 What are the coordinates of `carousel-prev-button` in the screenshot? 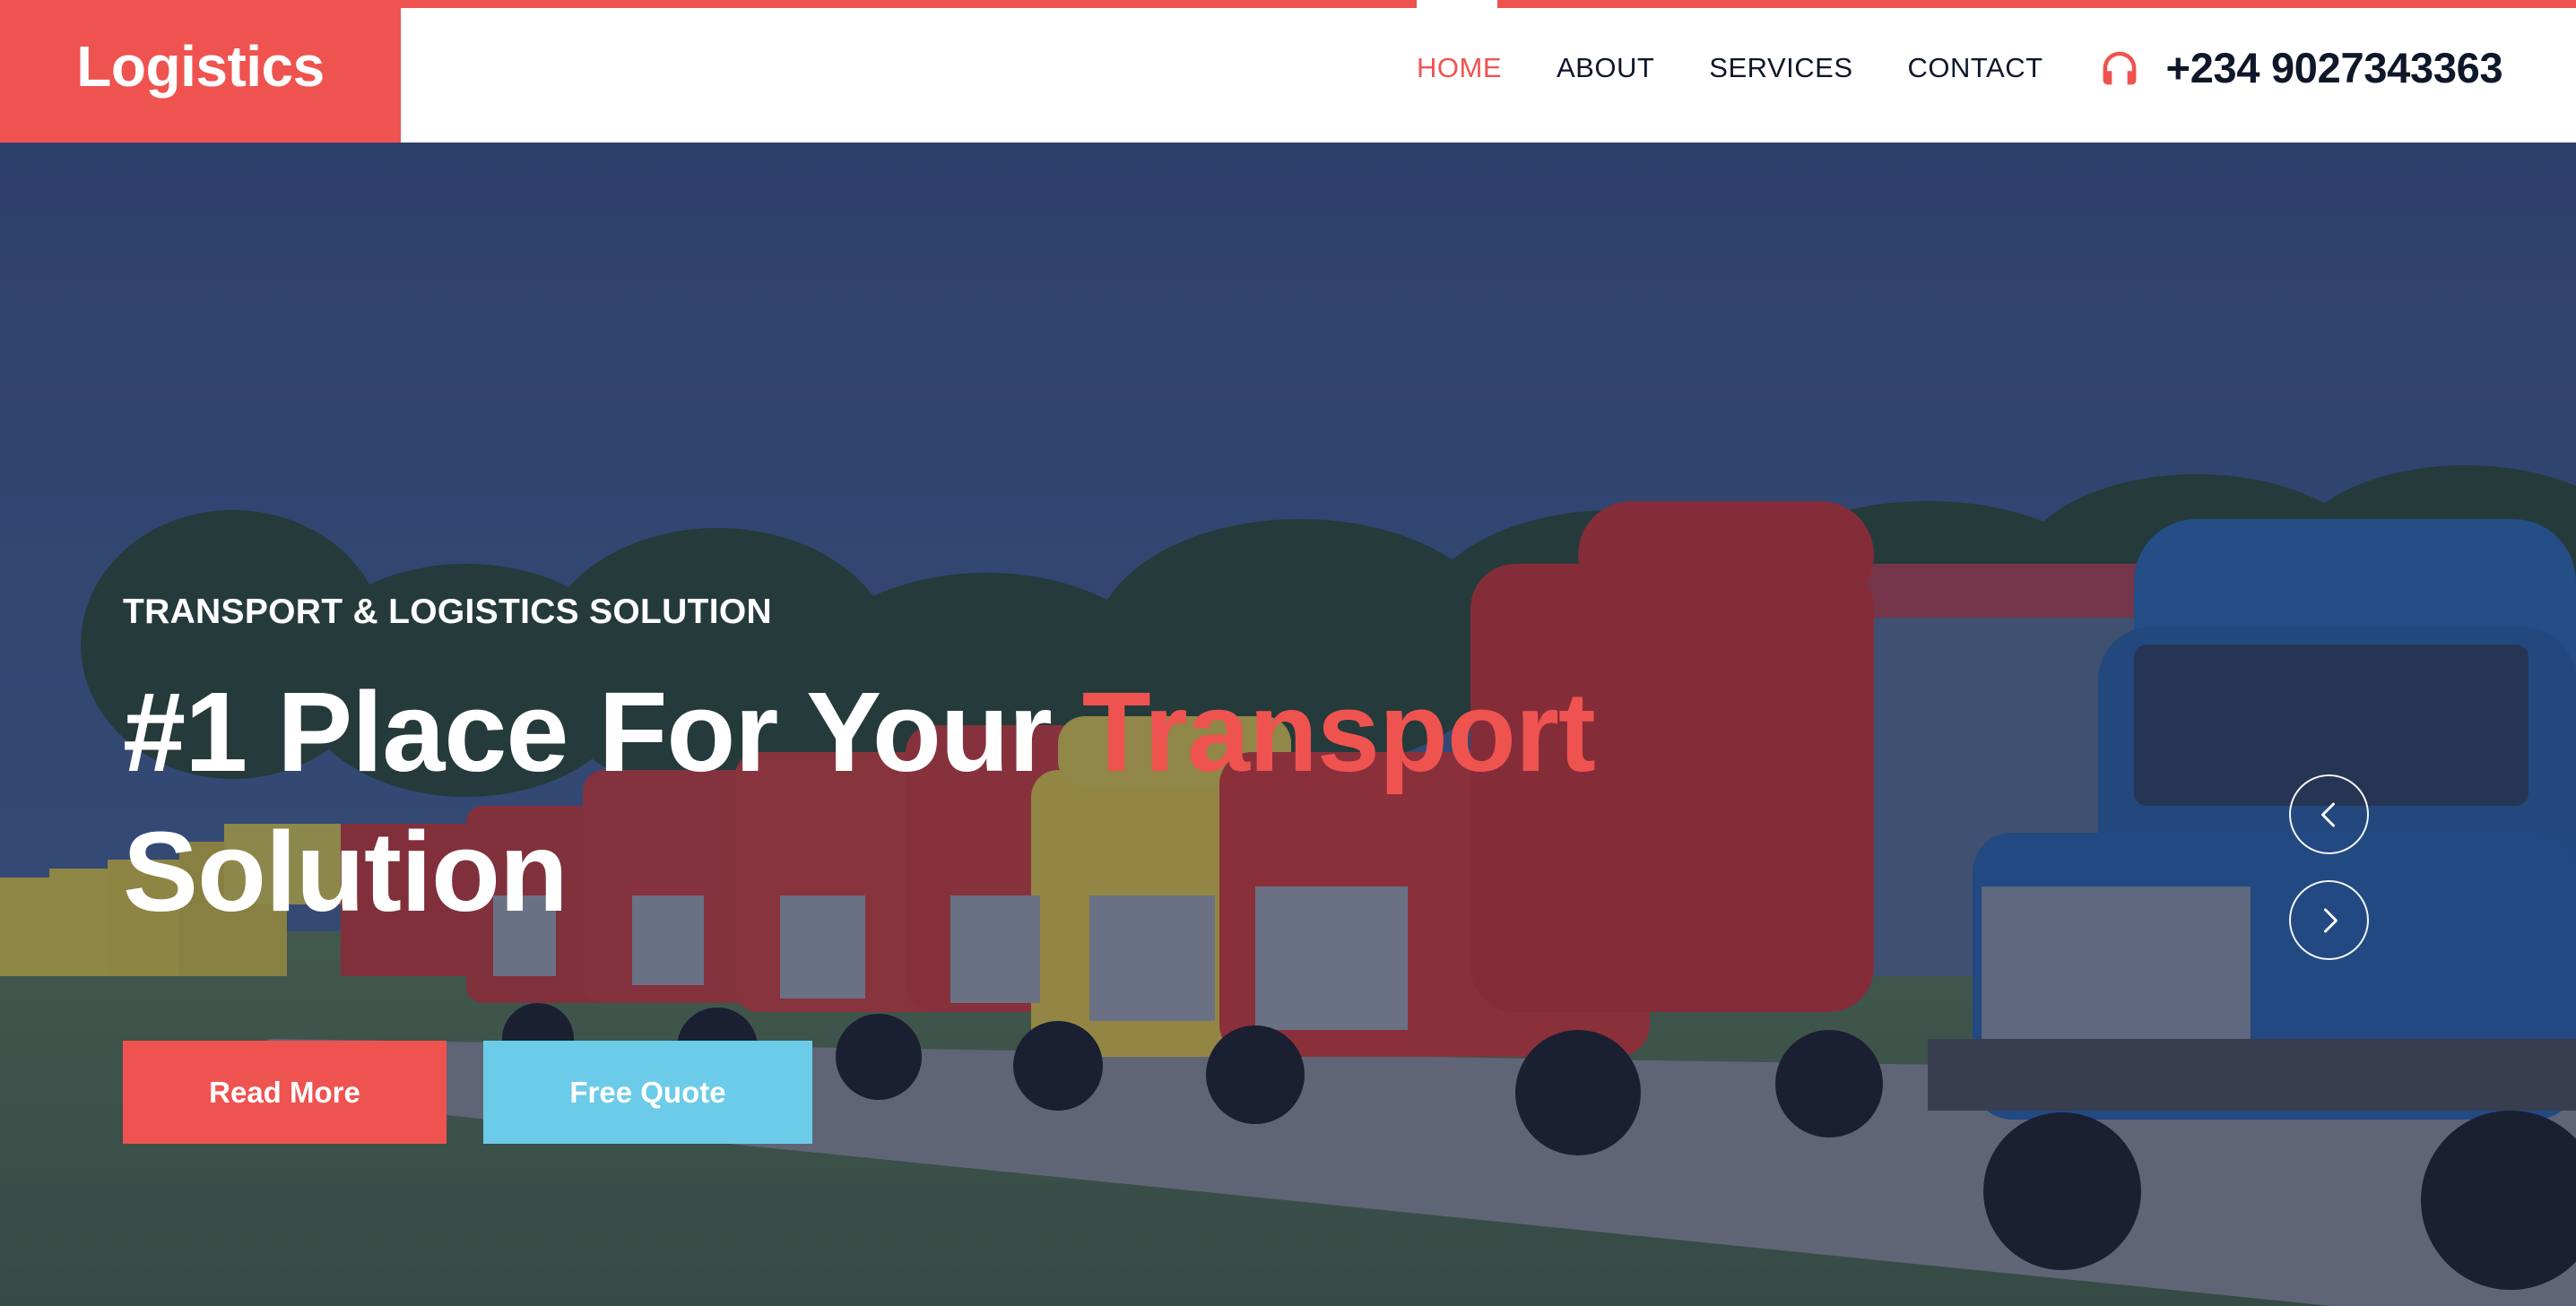 It's located at (2329, 814).